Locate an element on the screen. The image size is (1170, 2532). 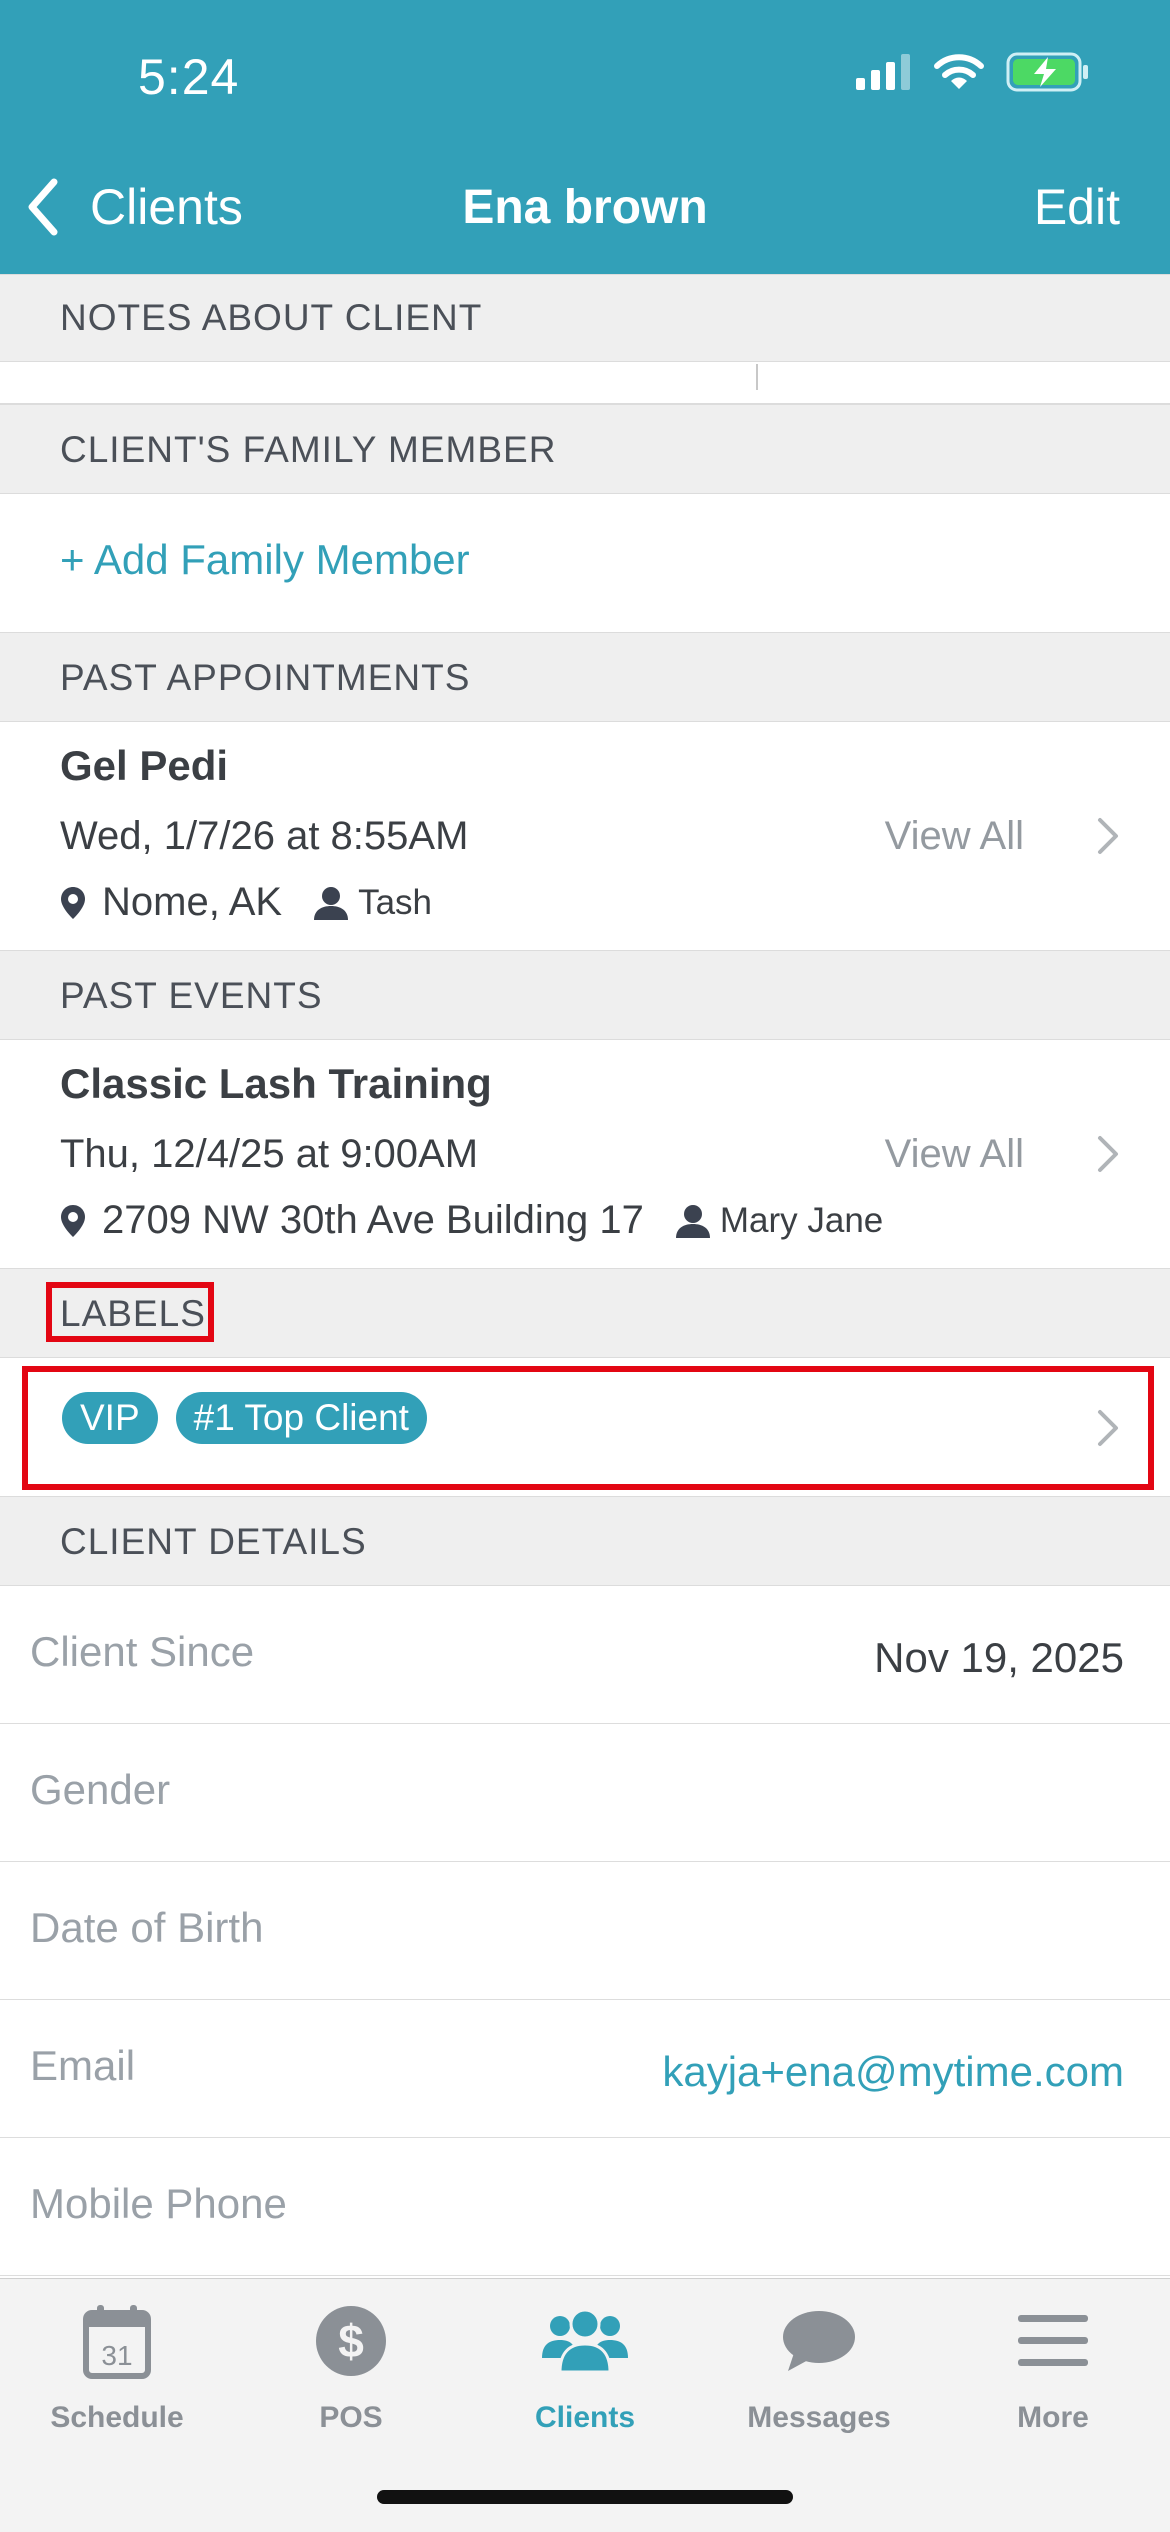
event-meta: 2709 NW 30th Ave Building 17 Mary Jane is located at coordinates (471, 1220).